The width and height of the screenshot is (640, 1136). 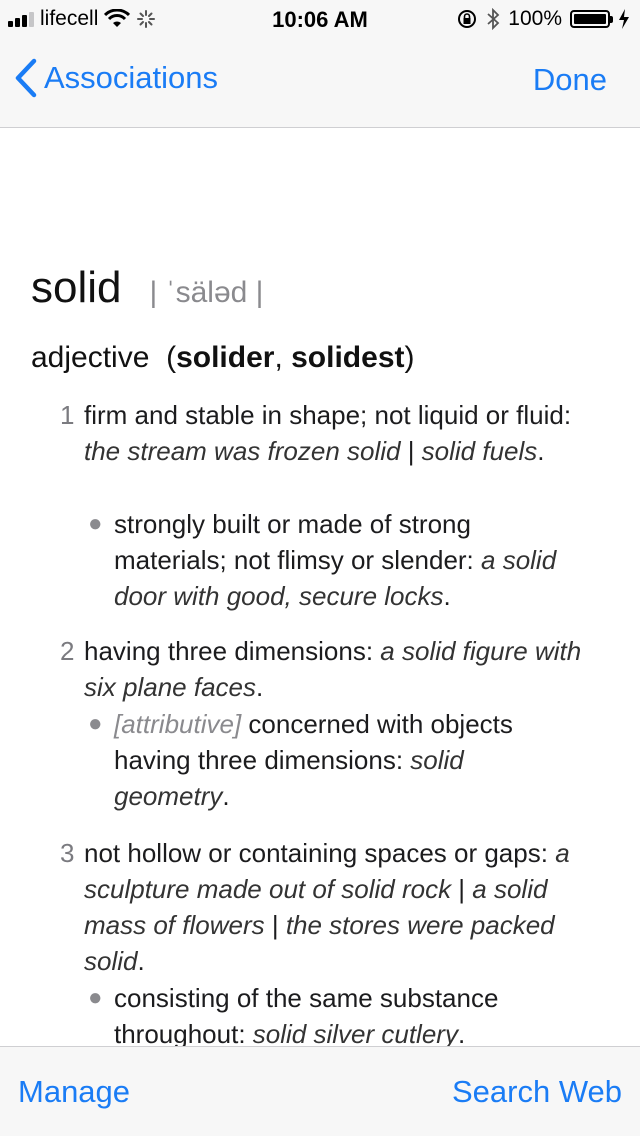 I want to click on manage-button: Manage, so click(x=74, y=1092).